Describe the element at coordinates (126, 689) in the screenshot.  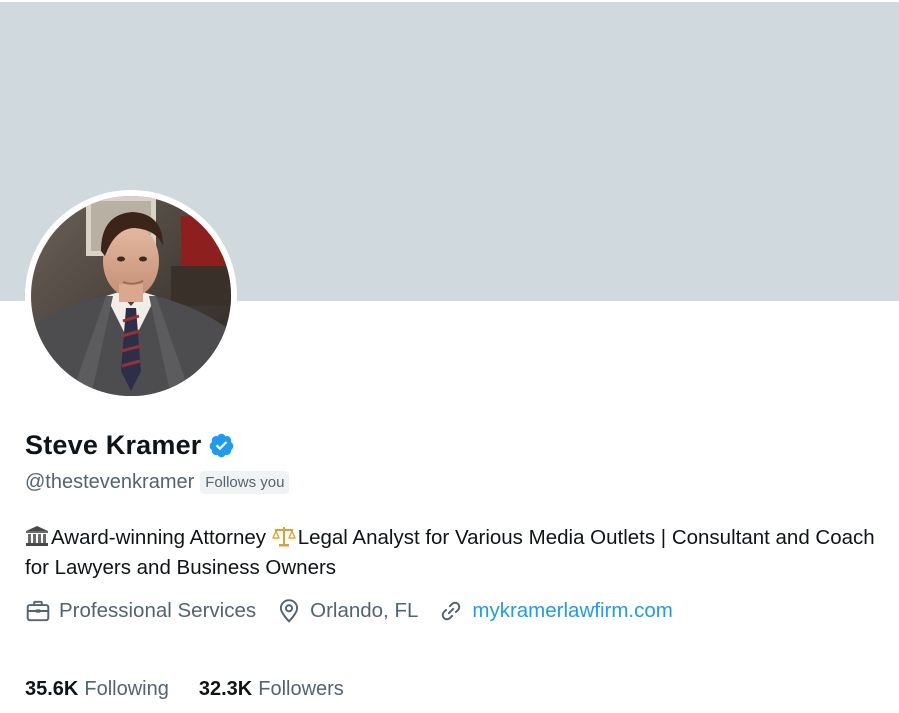
I see `following-label: Following` at that location.